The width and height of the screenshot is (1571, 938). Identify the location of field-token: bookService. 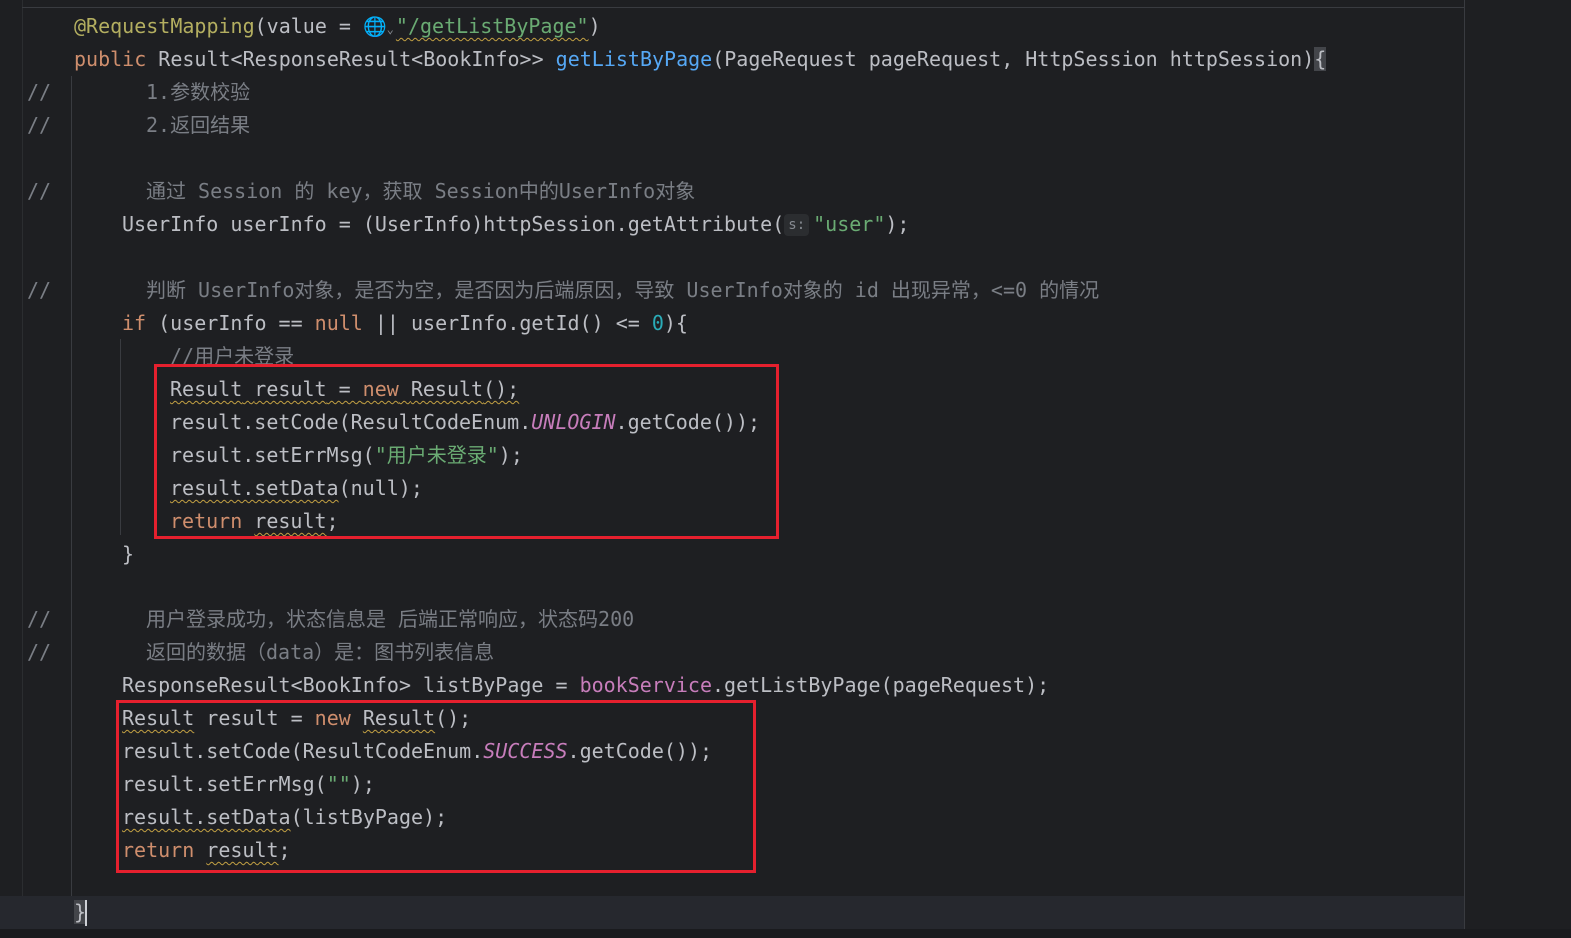
(646, 685).